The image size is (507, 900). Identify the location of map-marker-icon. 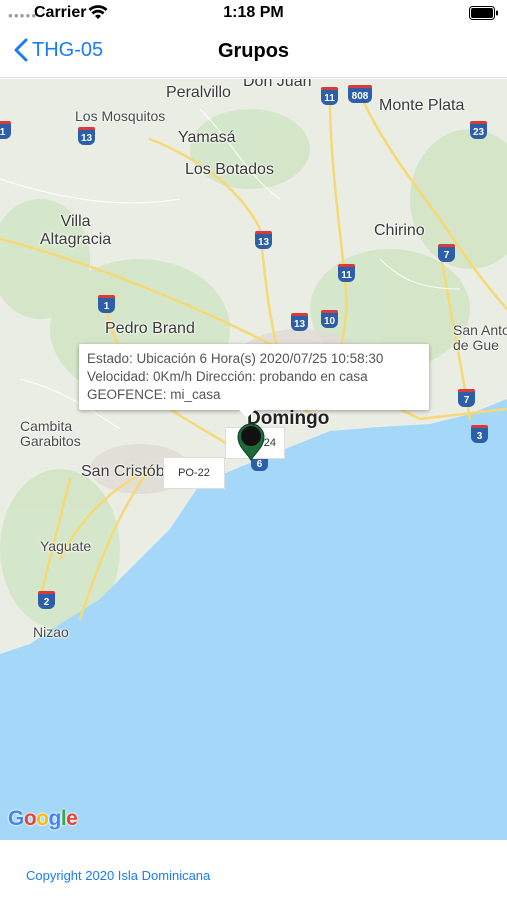
(251, 444).